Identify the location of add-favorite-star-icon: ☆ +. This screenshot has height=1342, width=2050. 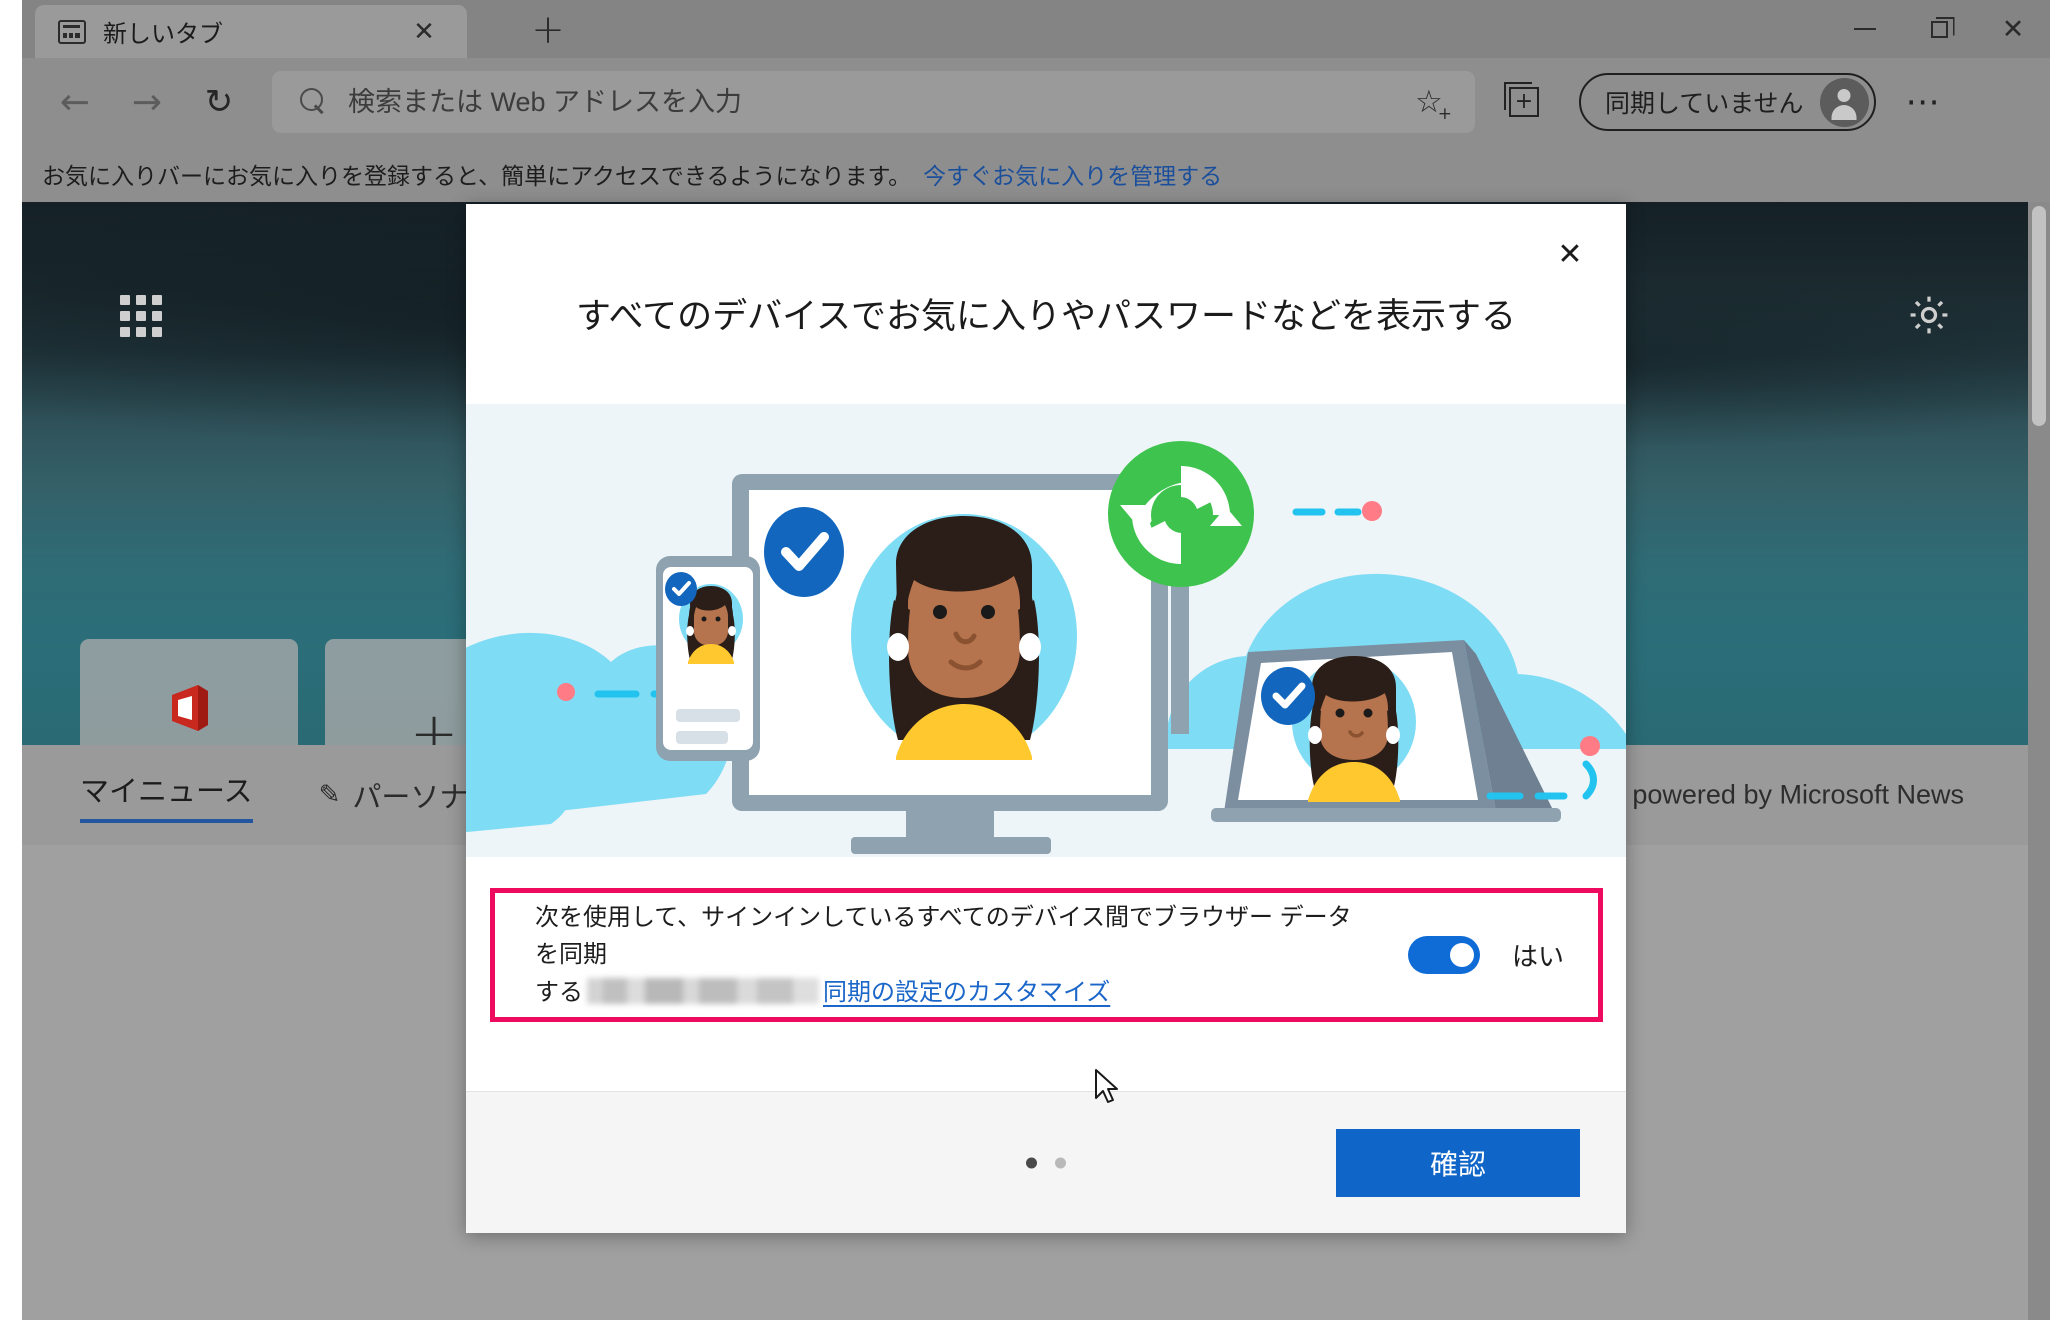
(1433, 104).